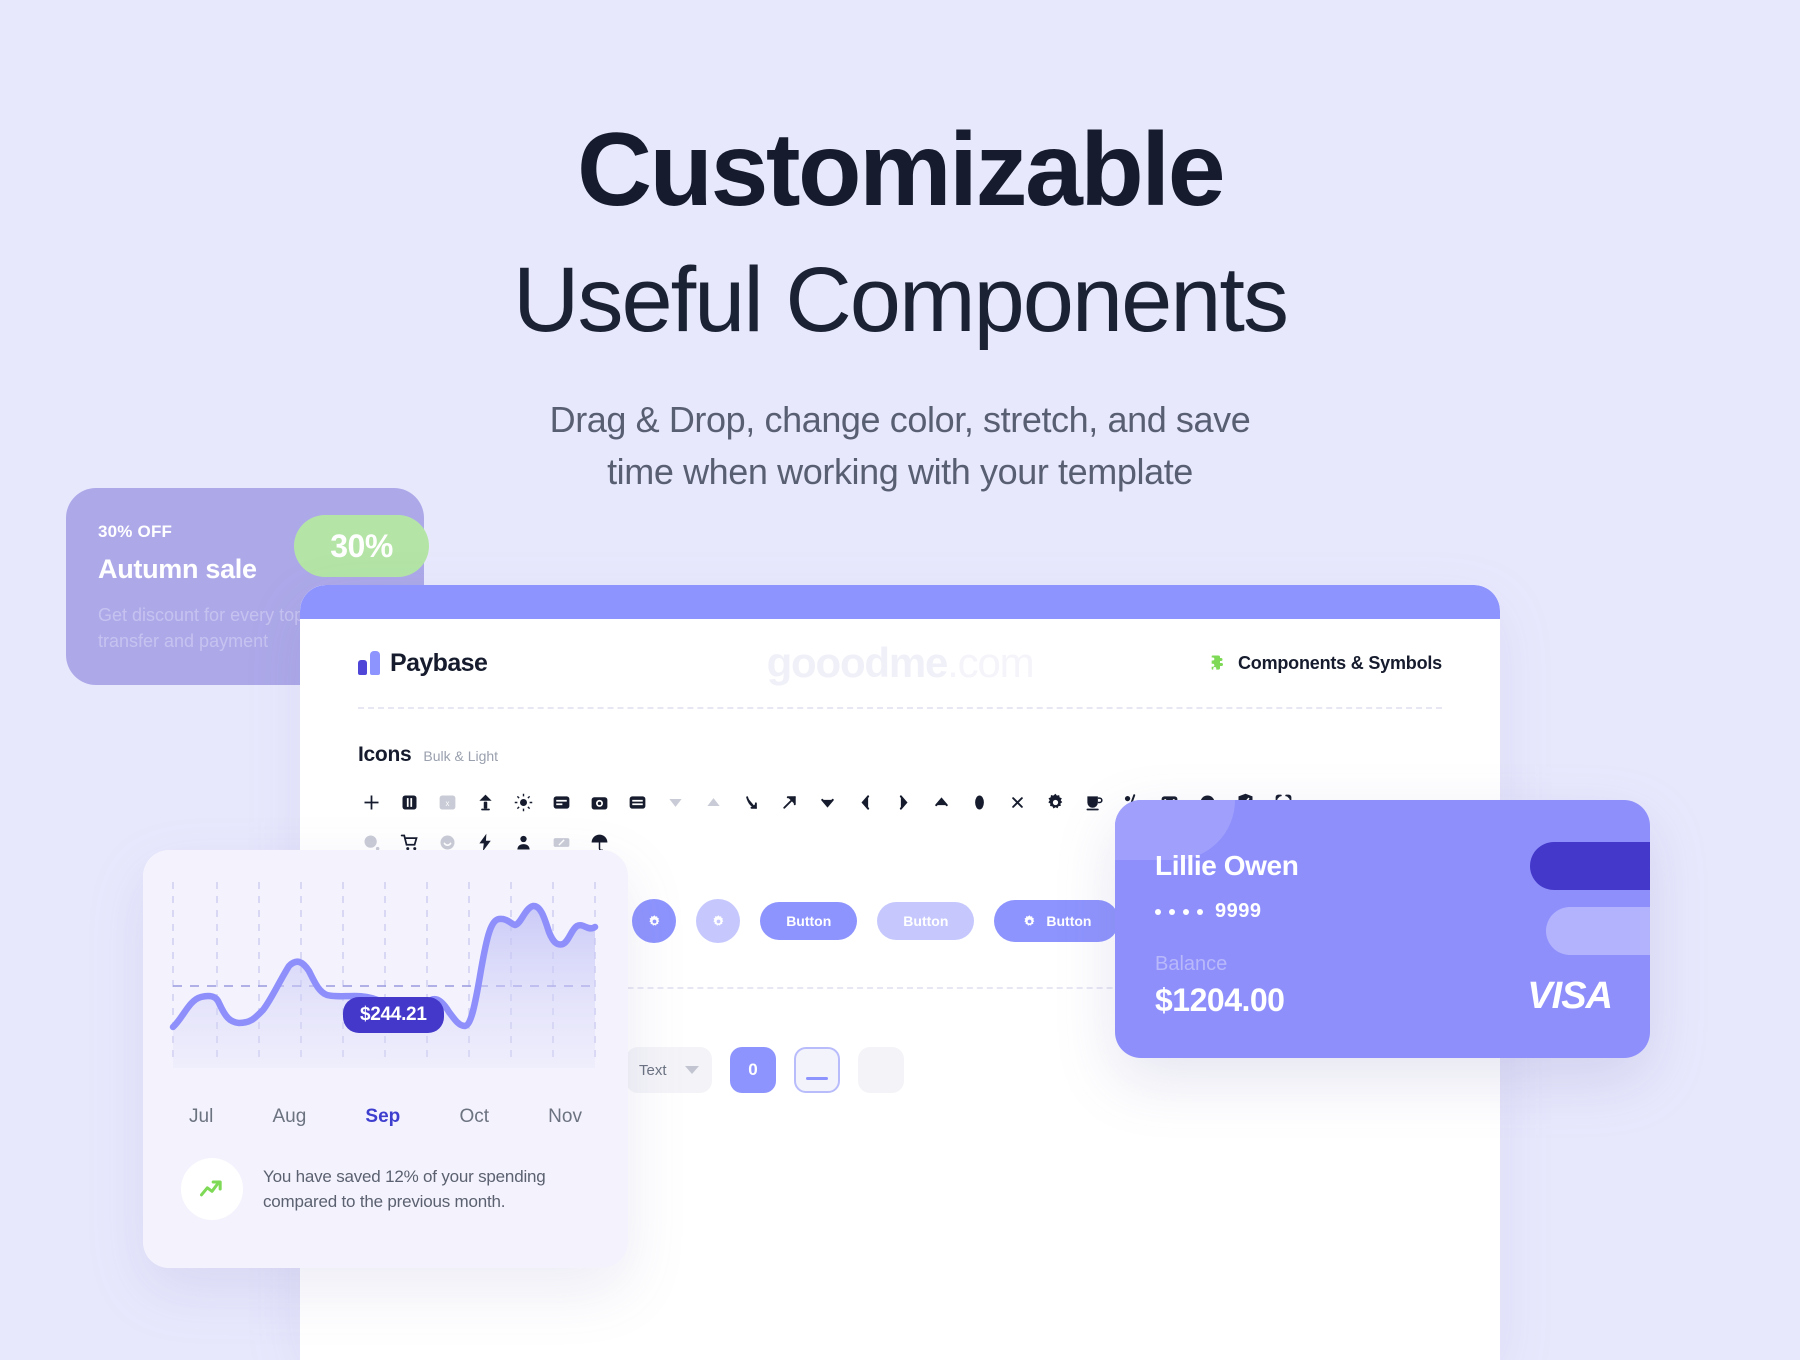  I want to click on axis-tick-nov: Nov, so click(565, 1116).